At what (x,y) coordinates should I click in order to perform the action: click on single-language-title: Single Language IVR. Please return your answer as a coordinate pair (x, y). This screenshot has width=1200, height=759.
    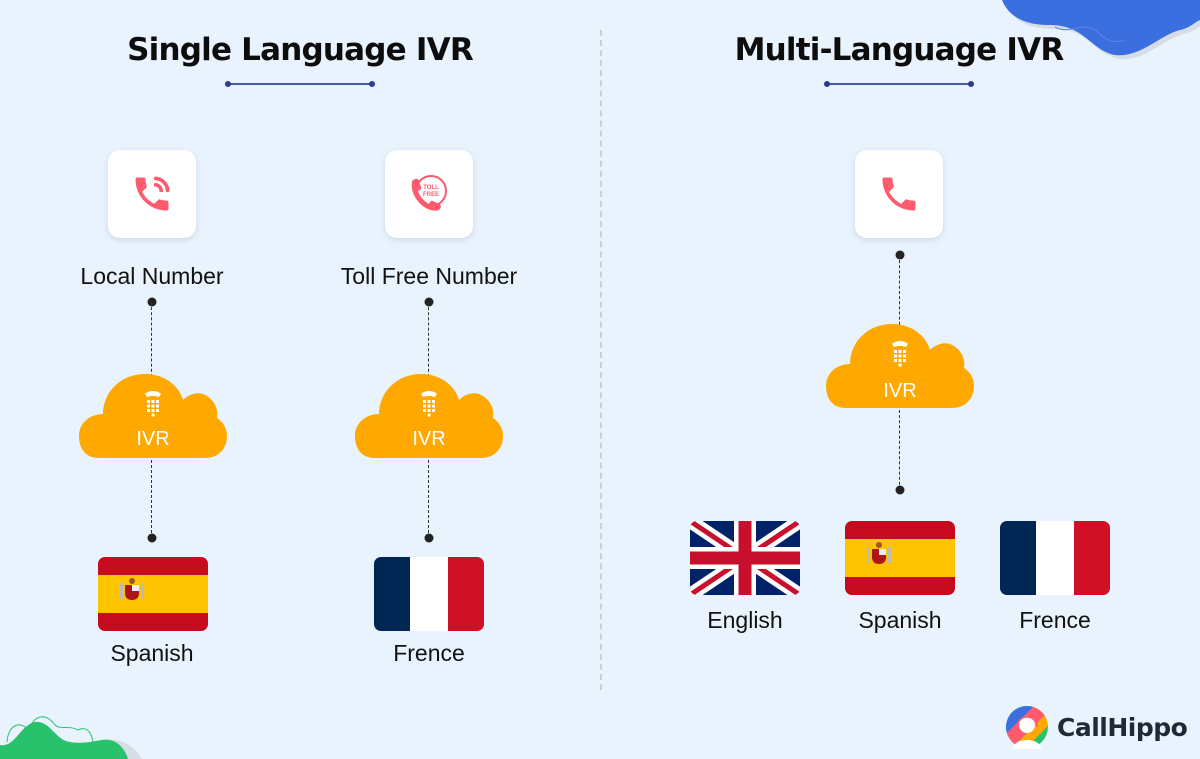
    Looking at the image, I should click on (300, 50).